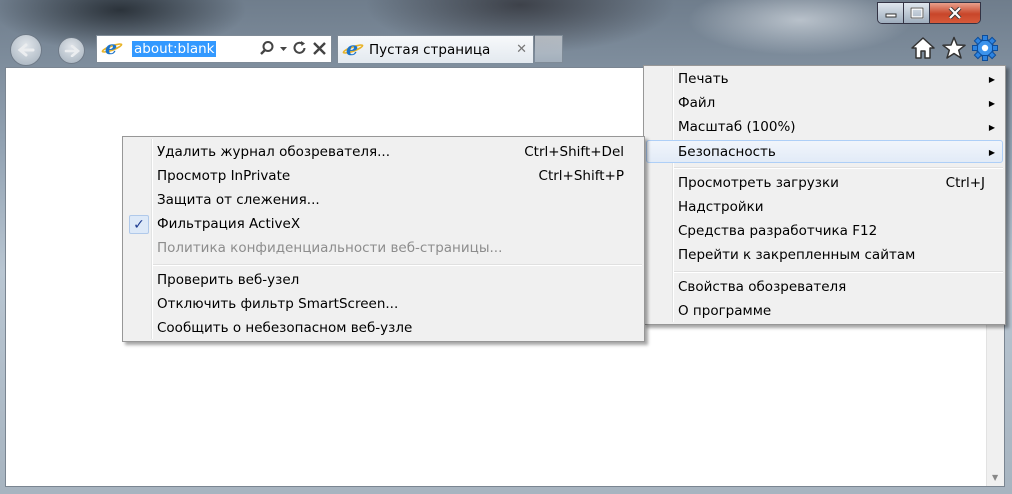 Image resolution: width=1012 pixels, height=494 pixels. Describe the element at coordinates (174, 49) in the screenshot. I see `address-input: about:blank` at that location.